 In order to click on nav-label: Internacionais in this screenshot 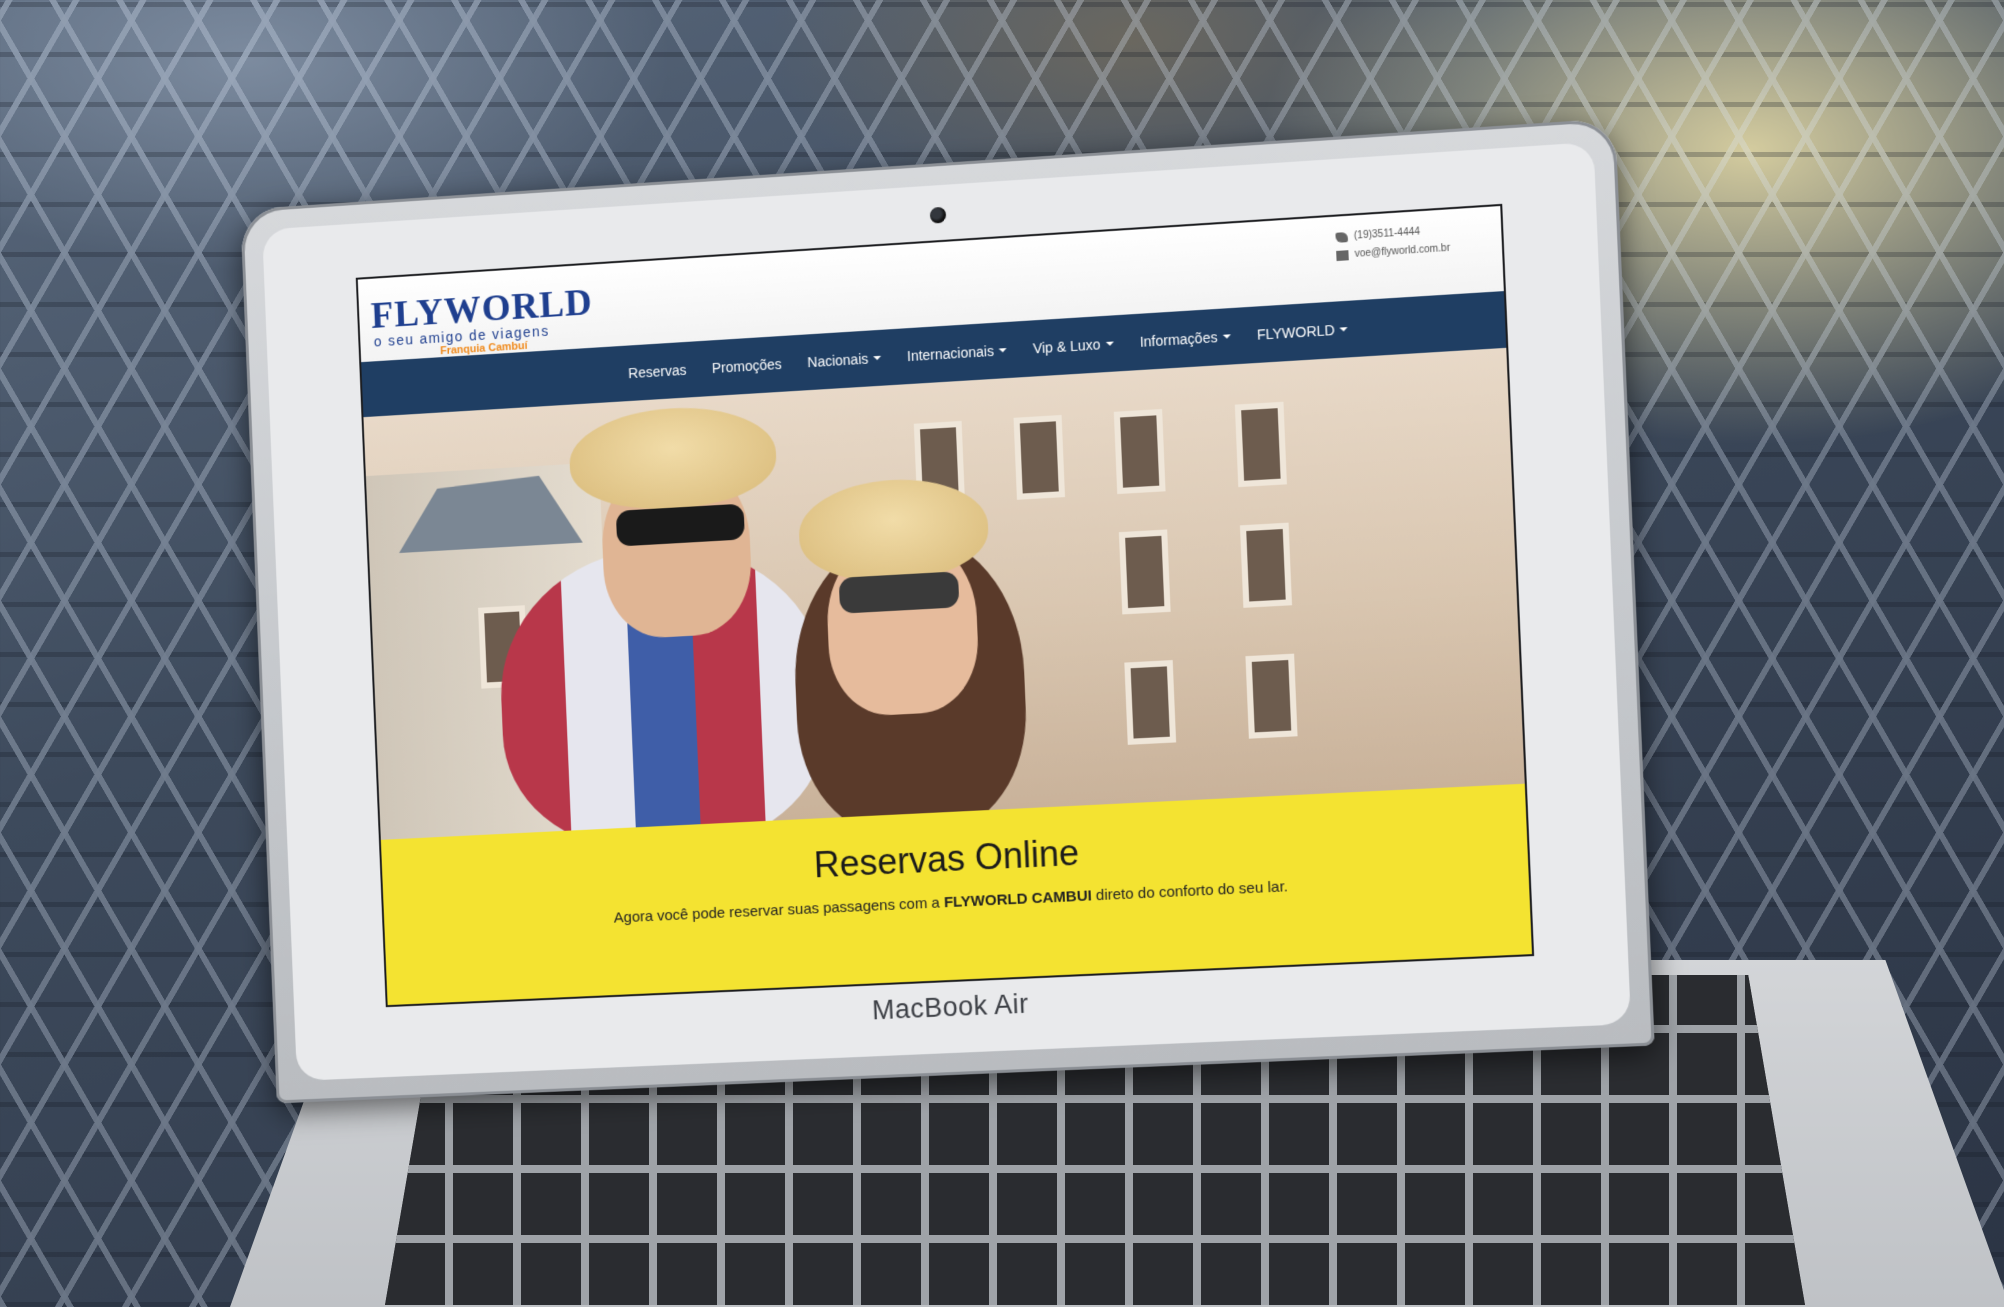, I will do `click(950, 353)`.